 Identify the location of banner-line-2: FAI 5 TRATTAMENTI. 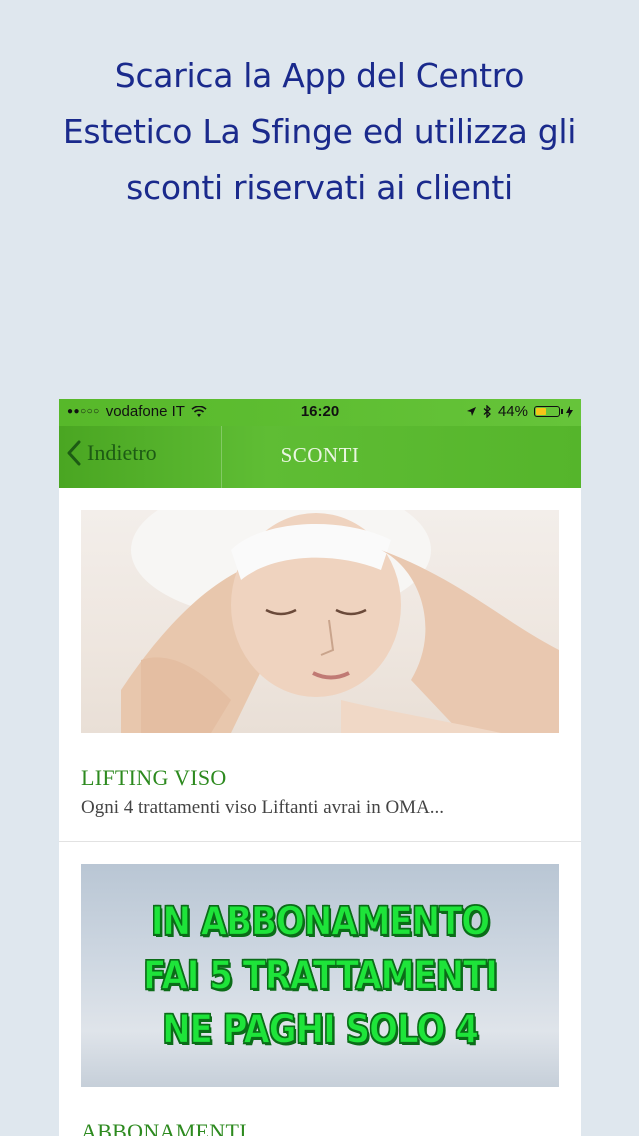
(321, 975).